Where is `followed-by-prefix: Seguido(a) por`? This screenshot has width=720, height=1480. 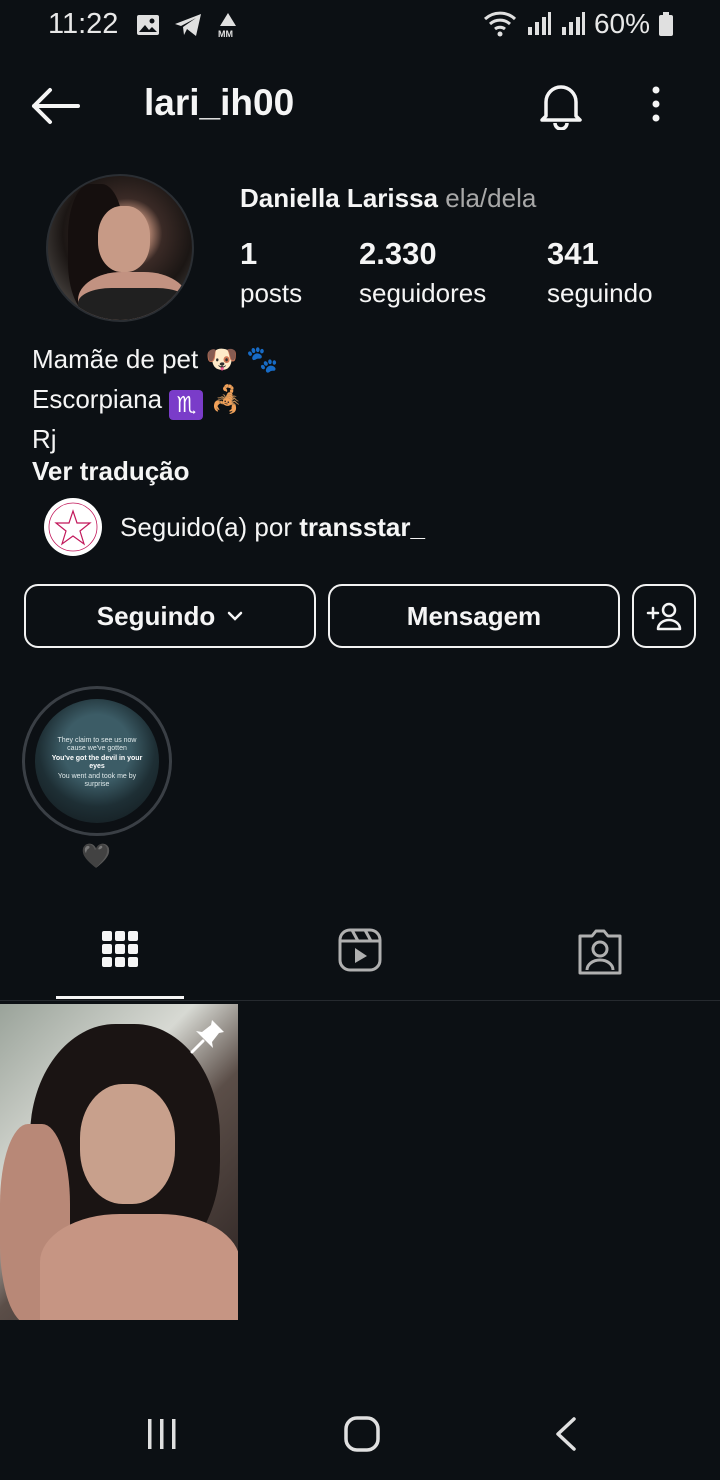 followed-by-prefix: Seguido(a) por is located at coordinates (206, 527).